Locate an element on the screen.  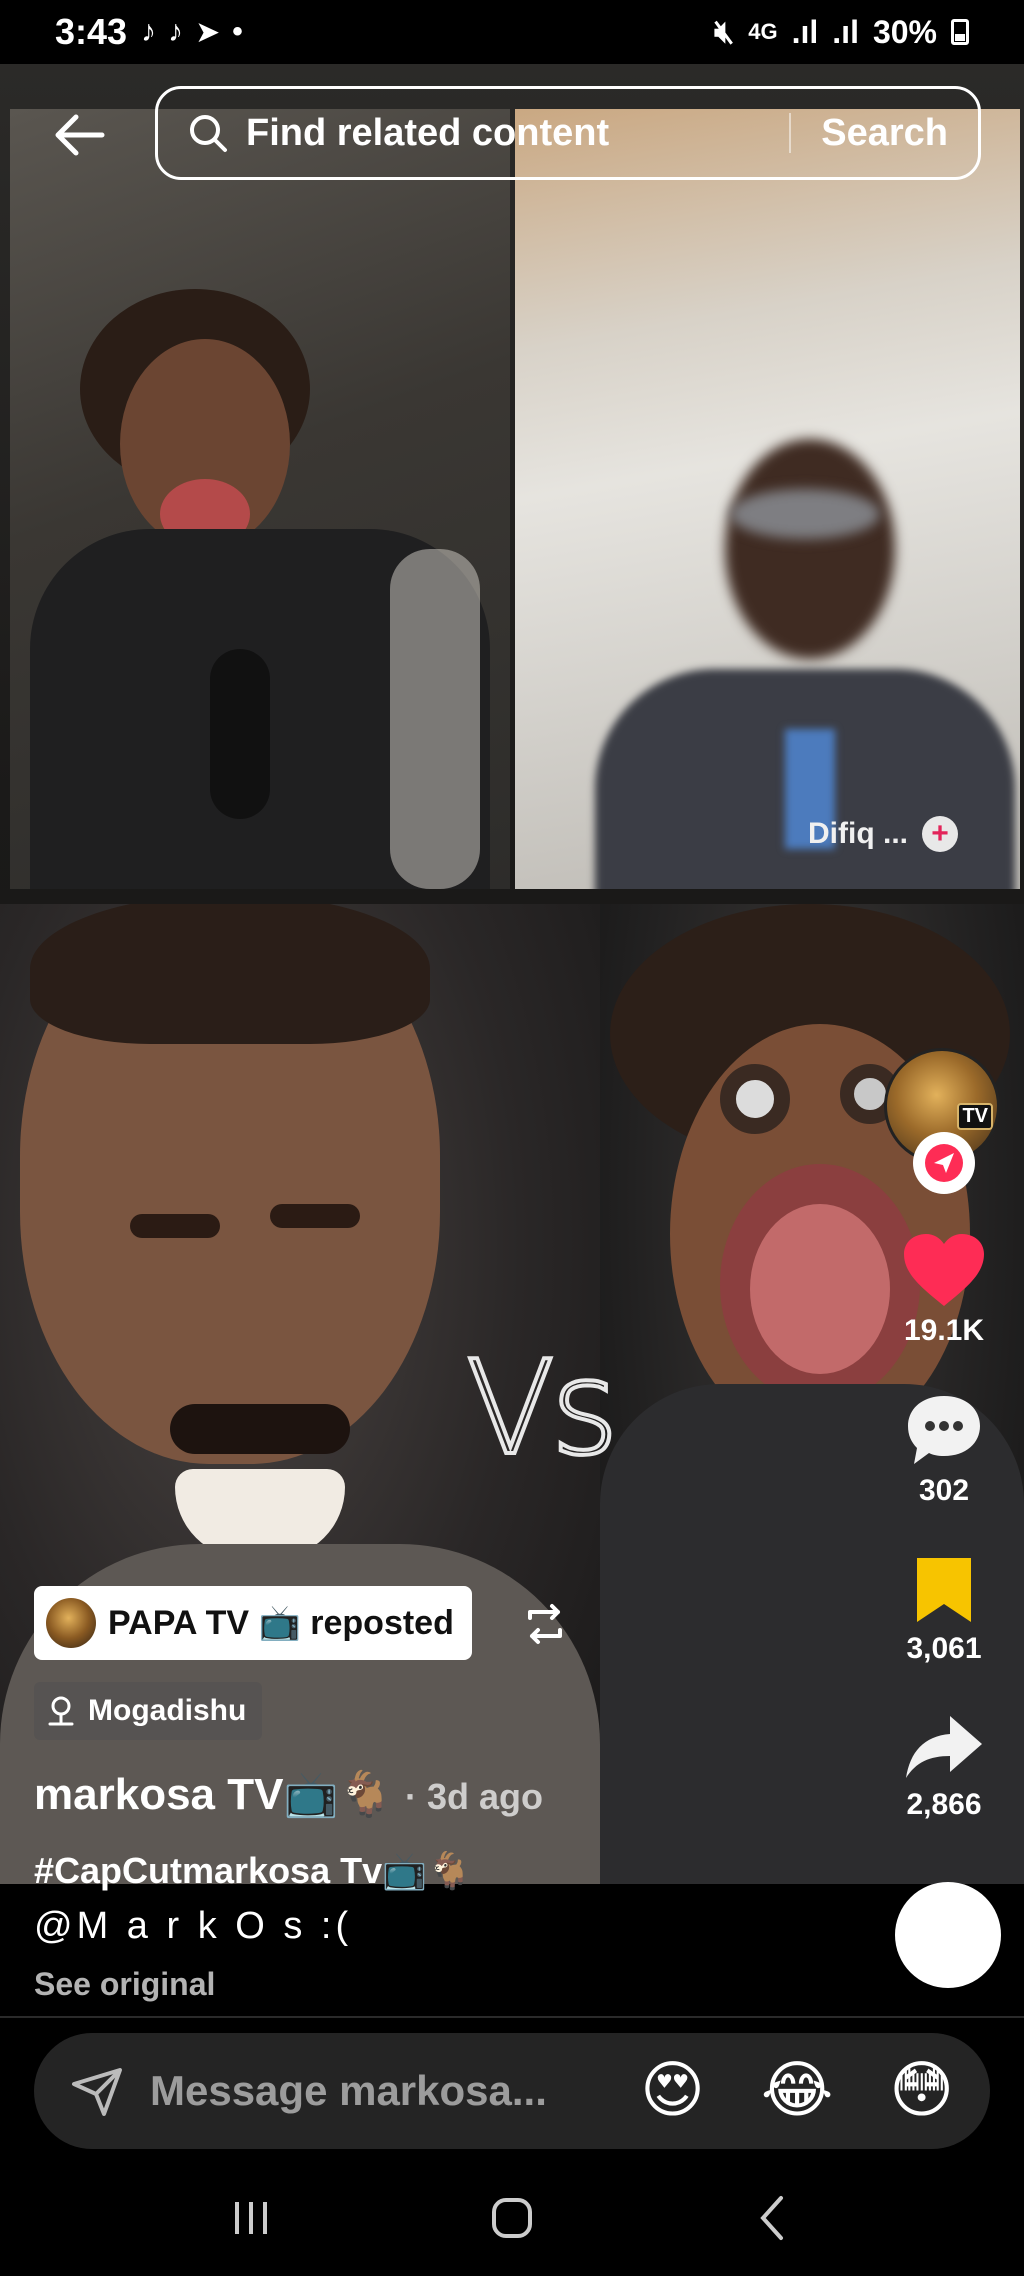
chevron-left-icon is located at coordinates (772, 2218).